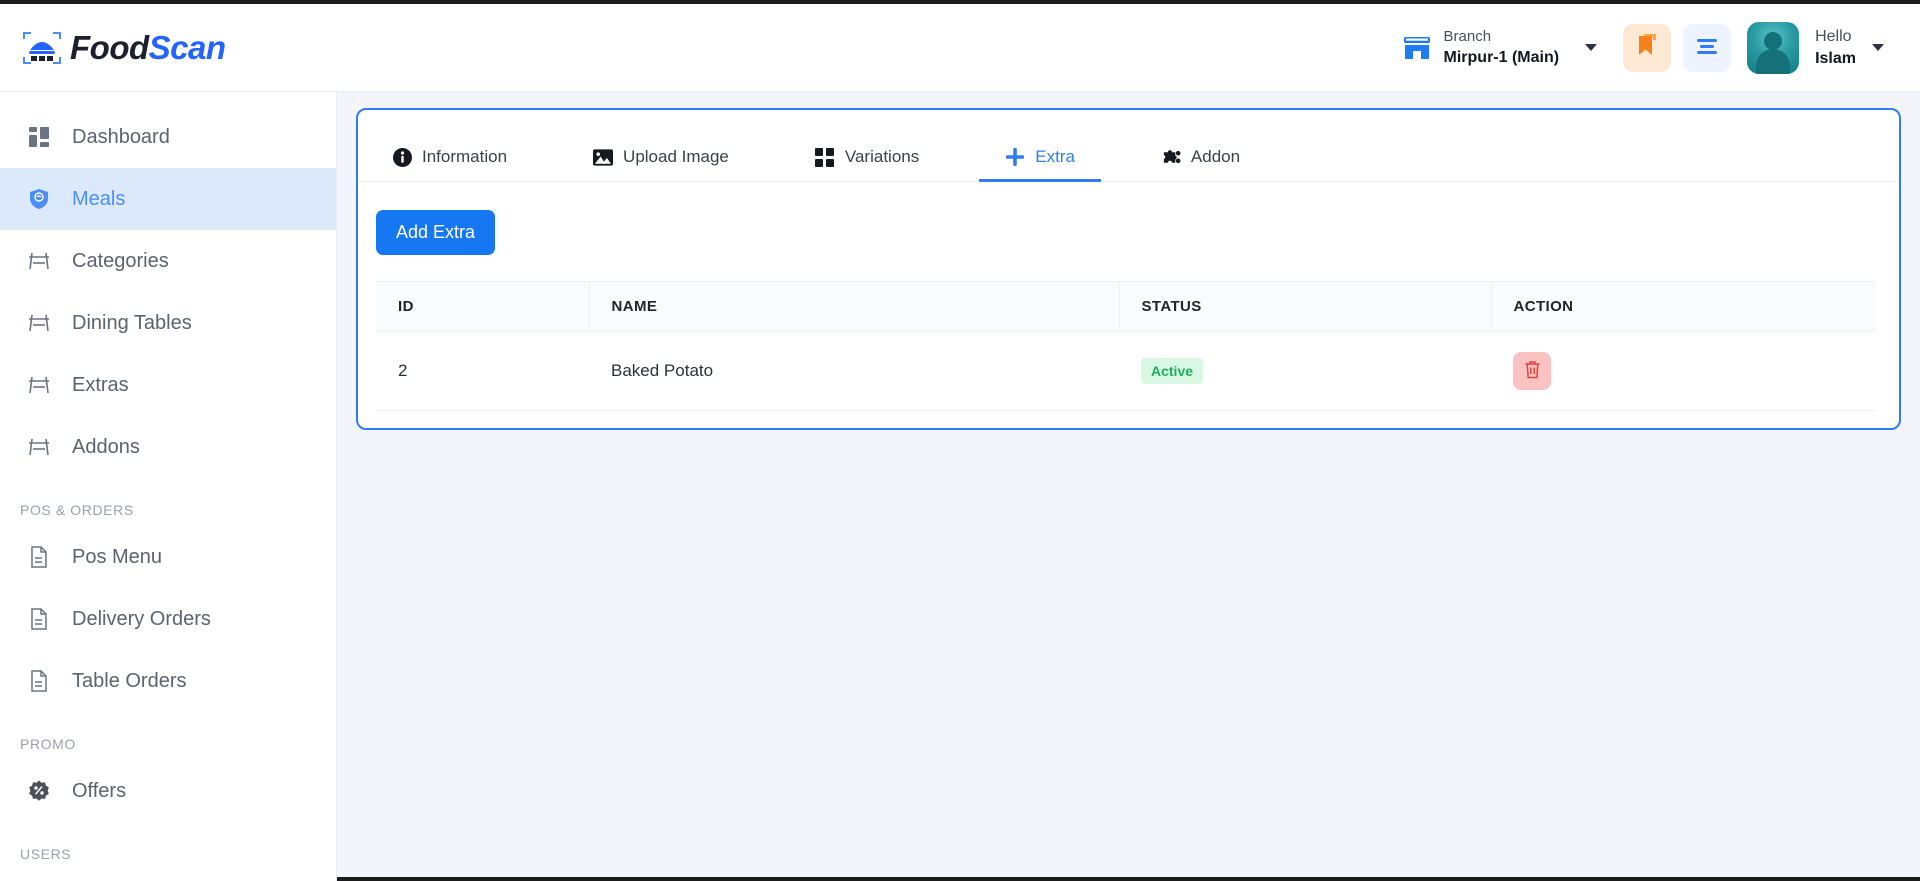  What do you see at coordinates (168, 385) in the screenshot?
I see `sidebar-item-extras: Extras` at bounding box center [168, 385].